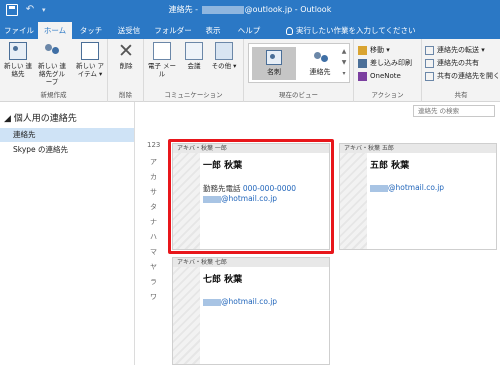 Image resolution: width=500 pixels, height=365 pixels. I want to click on more-button: その他 ▾, so click(224, 56).